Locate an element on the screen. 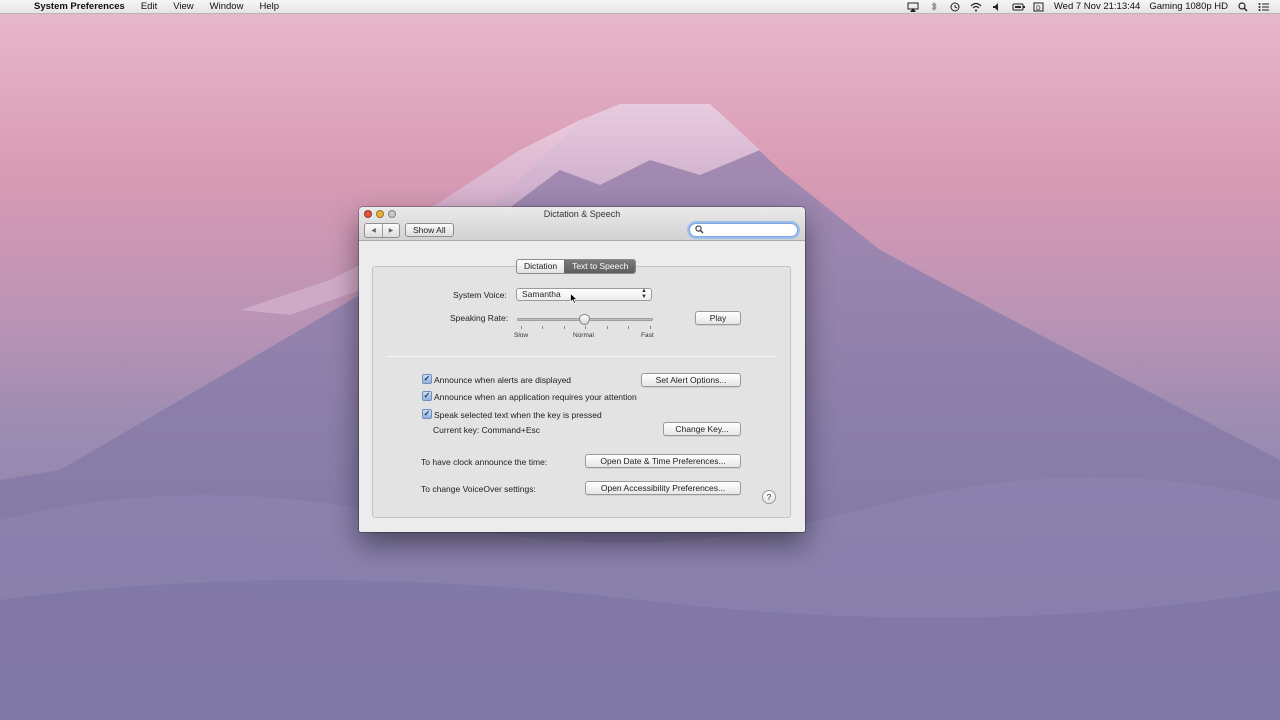 The height and width of the screenshot is (720, 1280). menu-help: Help is located at coordinates (269, 7).